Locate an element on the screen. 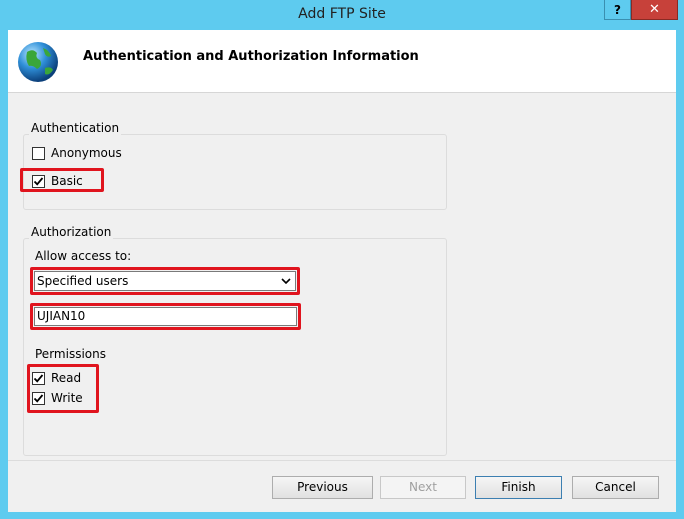 This screenshot has height=519, width=684. specified-users-value: UJIAN10 is located at coordinates (61, 316).